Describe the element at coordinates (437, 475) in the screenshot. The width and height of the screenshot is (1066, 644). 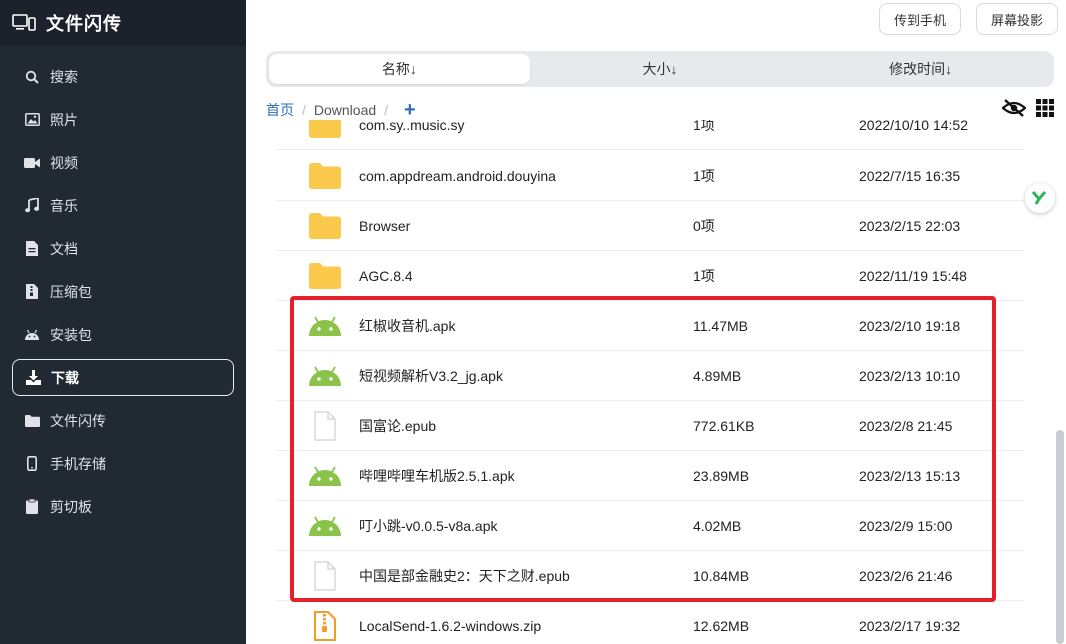
I see `file-name: 哔哩哔哩车机版2.5.1.apk` at that location.